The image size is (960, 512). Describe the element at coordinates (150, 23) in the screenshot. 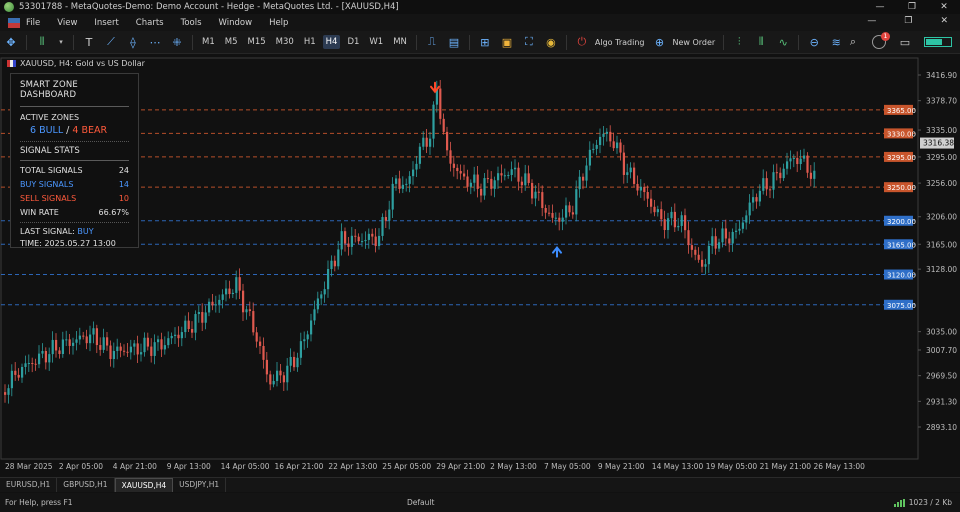

I see `menu-charts: Charts` at that location.